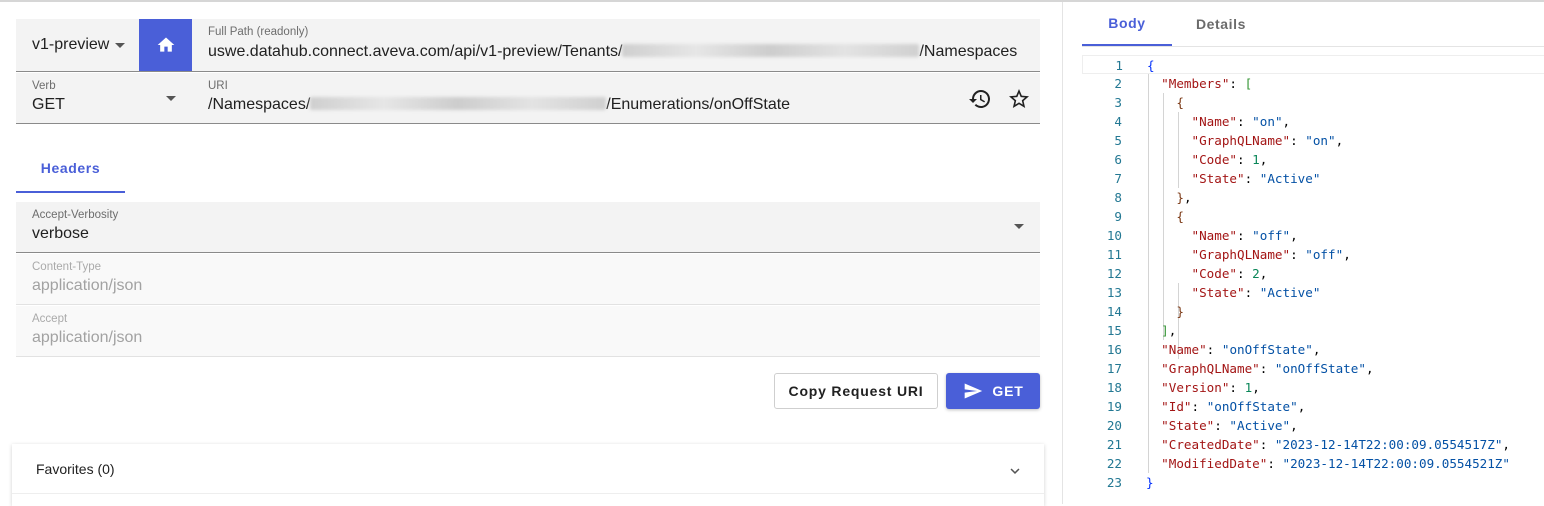 The width and height of the screenshot is (1544, 506). What do you see at coordinates (67, 267) in the screenshot?
I see `header-label: Content-Type` at bounding box center [67, 267].